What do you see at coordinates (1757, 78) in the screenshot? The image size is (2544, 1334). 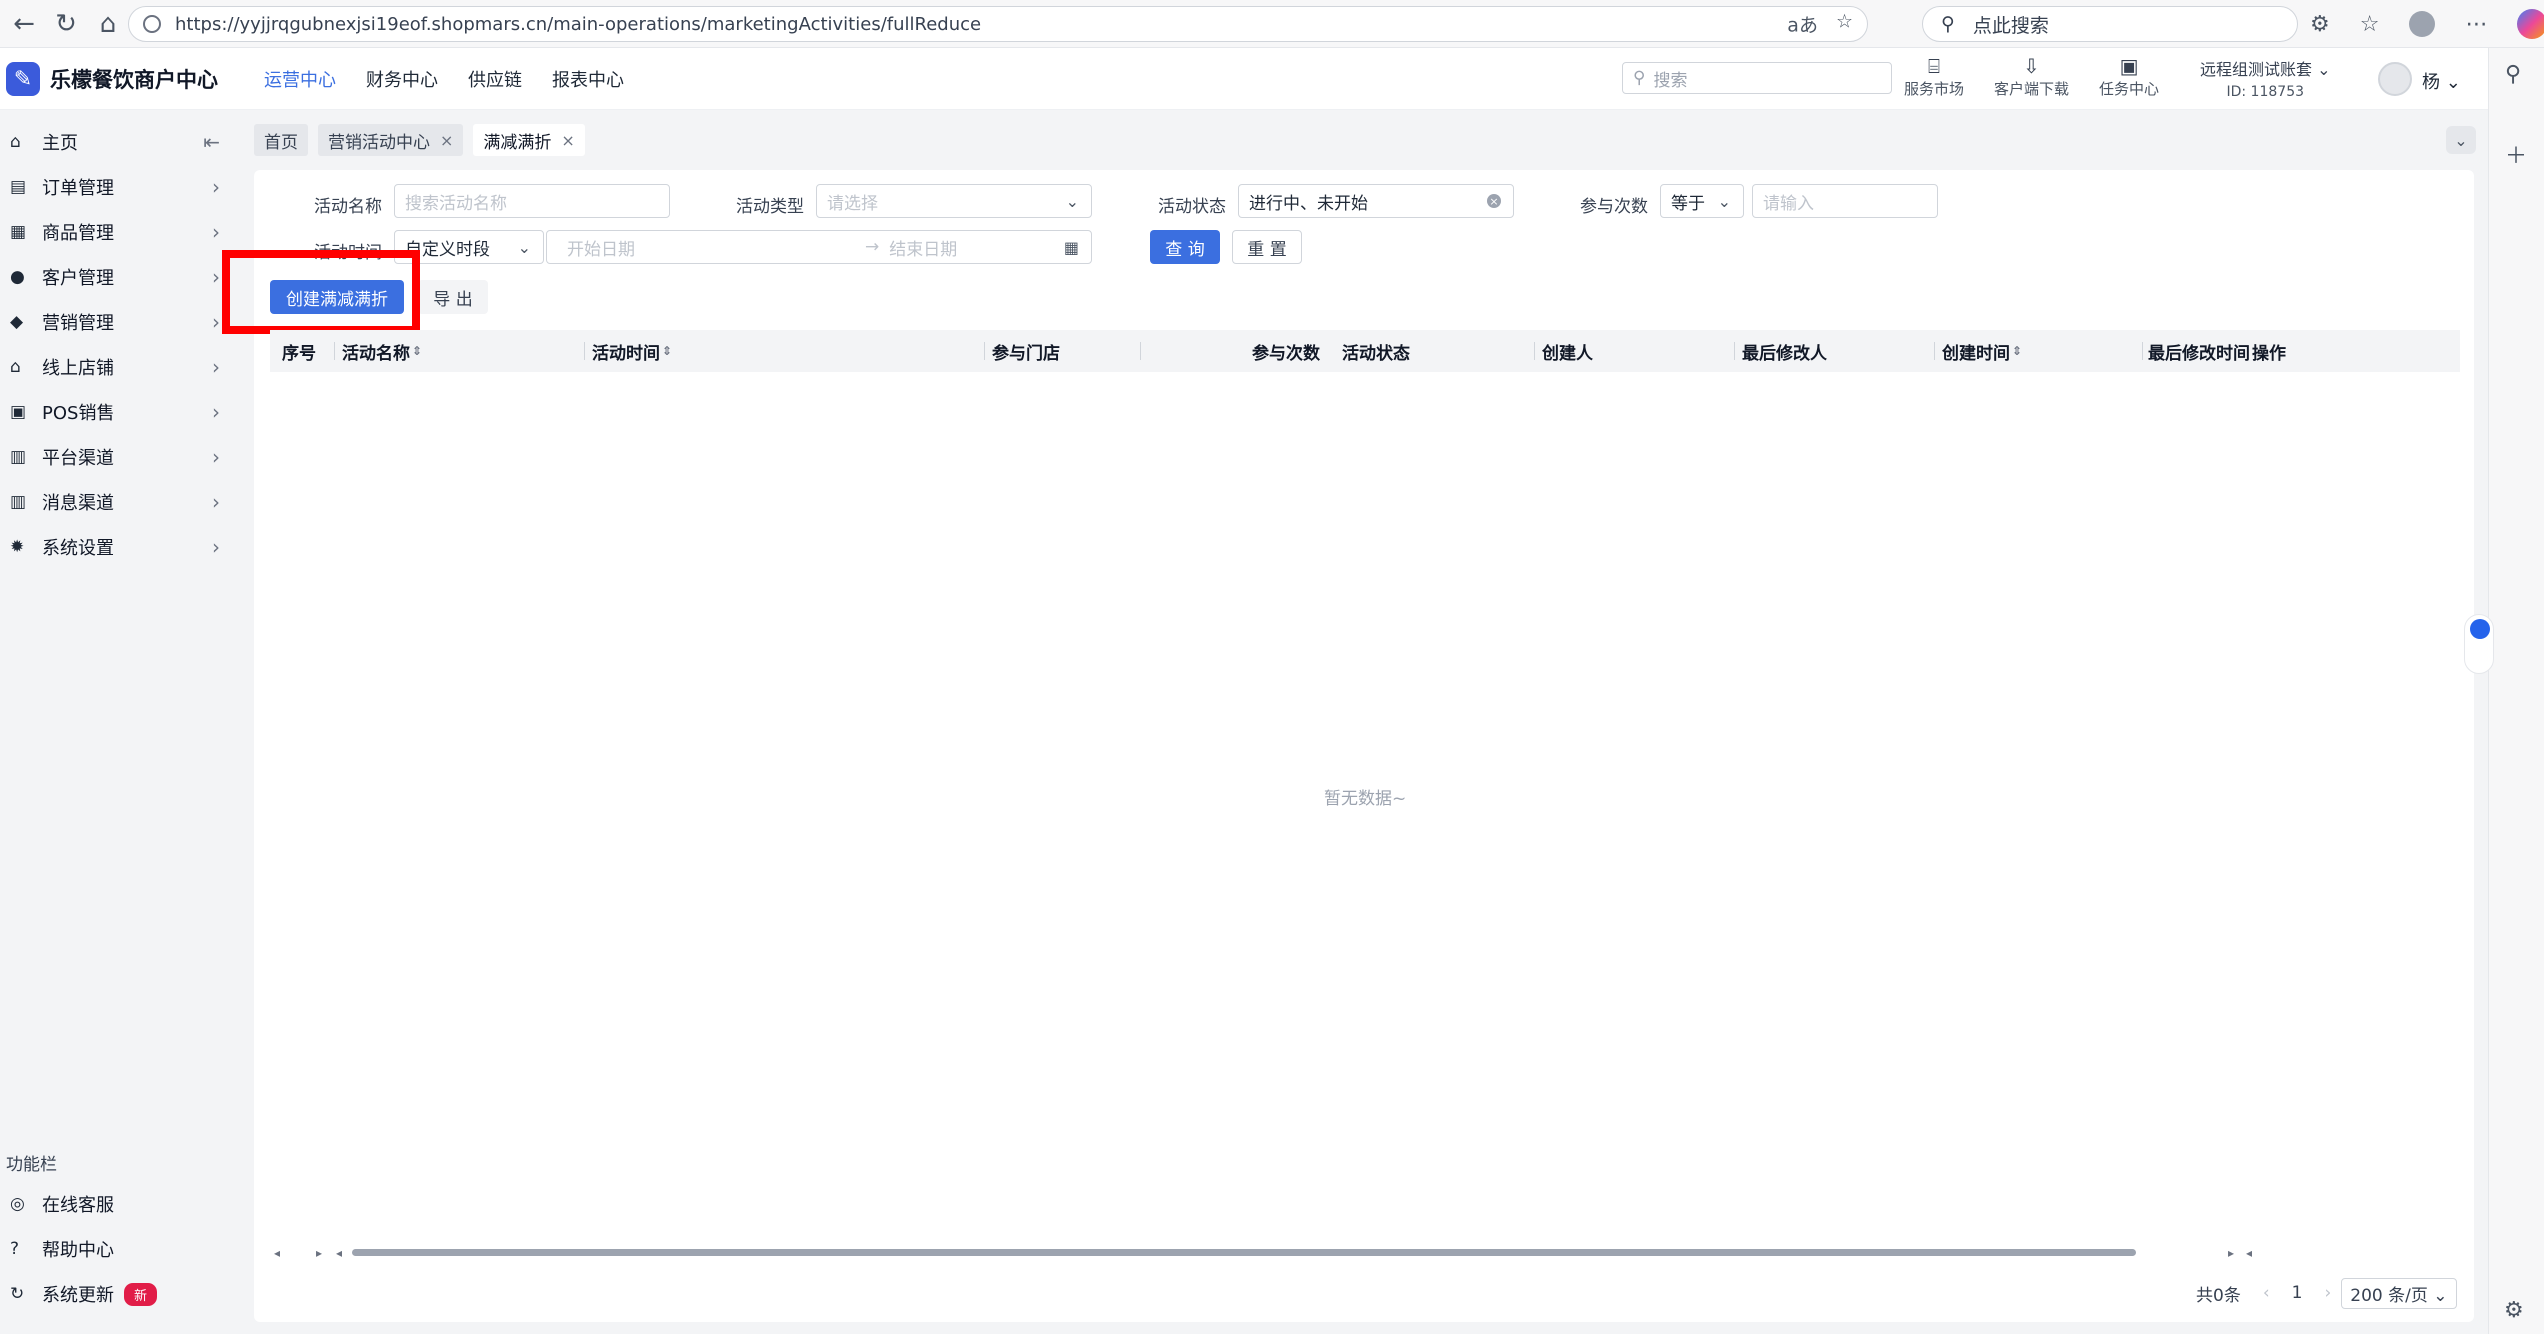 I see `header-search-input: ⚲ 搜索` at bounding box center [1757, 78].